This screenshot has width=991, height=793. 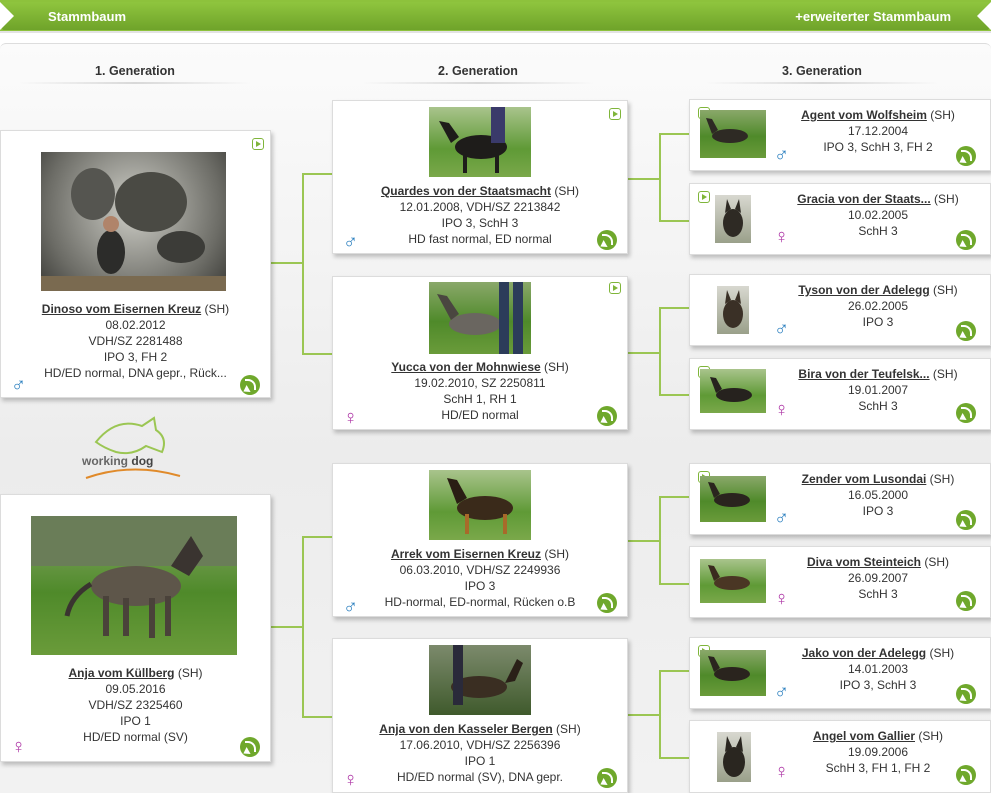 What do you see at coordinates (864, 562) in the screenshot?
I see `dog-name-link: Diva vom Steinteich` at bounding box center [864, 562].